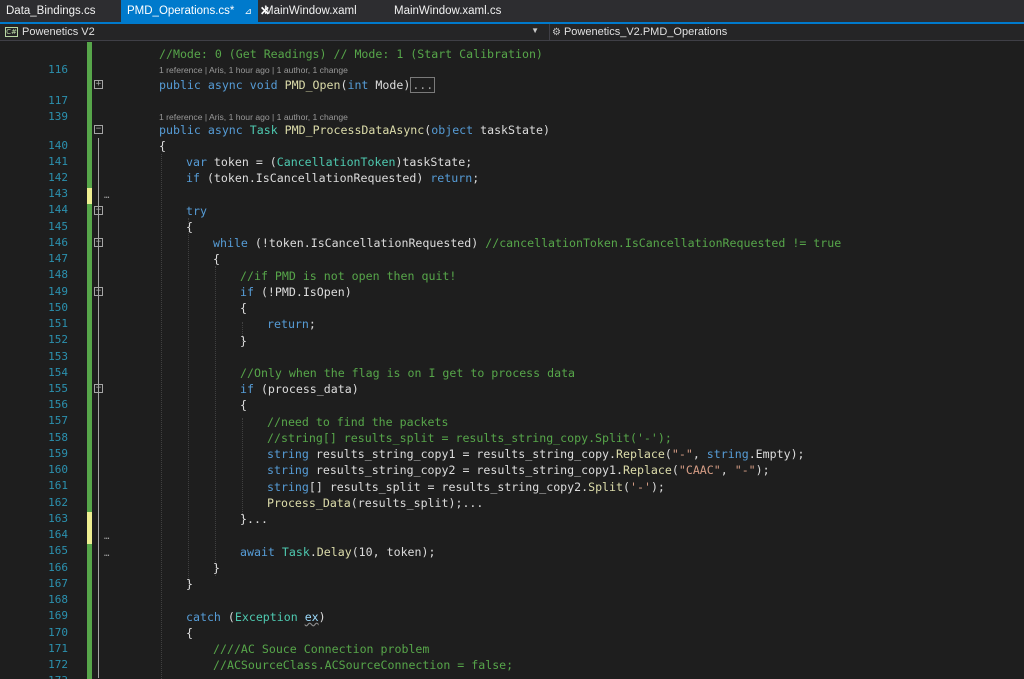 The image size is (1024, 679). Describe the element at coordinates (512, 331) in the screenshot. I see `code-line: 152 return;` at that location.